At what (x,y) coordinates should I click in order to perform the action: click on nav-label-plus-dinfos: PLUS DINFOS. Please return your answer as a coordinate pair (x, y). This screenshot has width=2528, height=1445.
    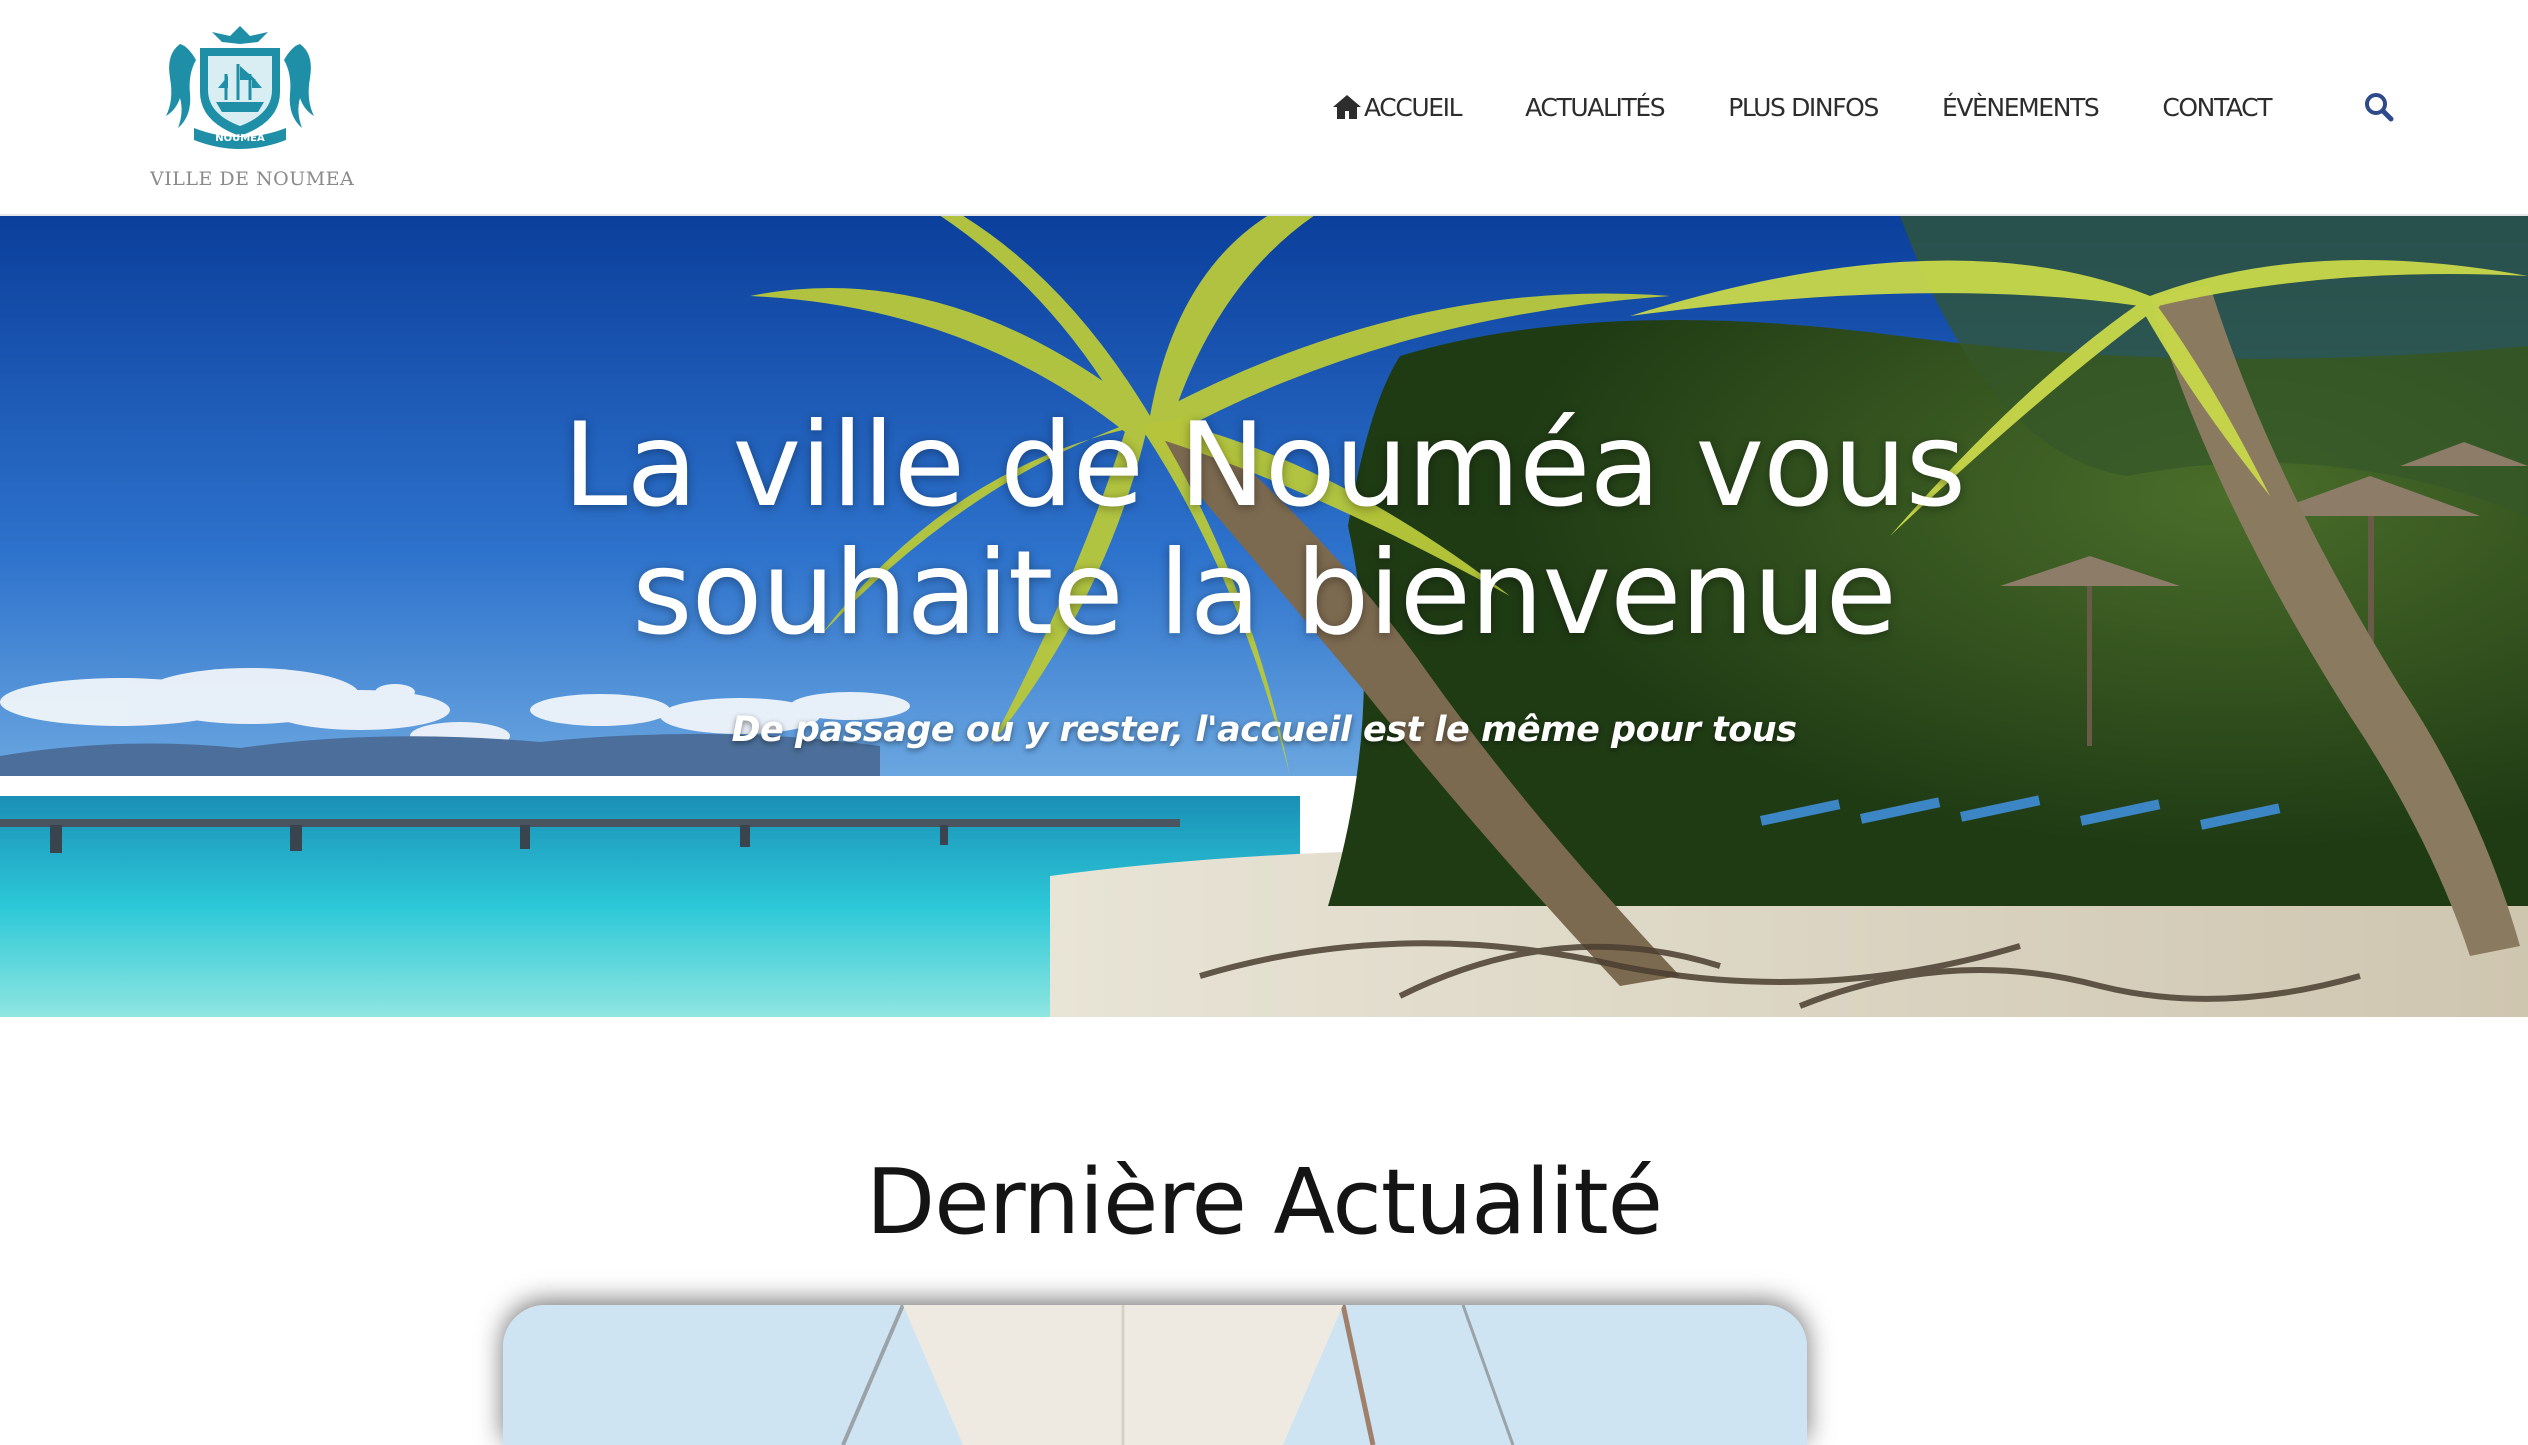
    Looking at the image, I should click on (1803, 107).